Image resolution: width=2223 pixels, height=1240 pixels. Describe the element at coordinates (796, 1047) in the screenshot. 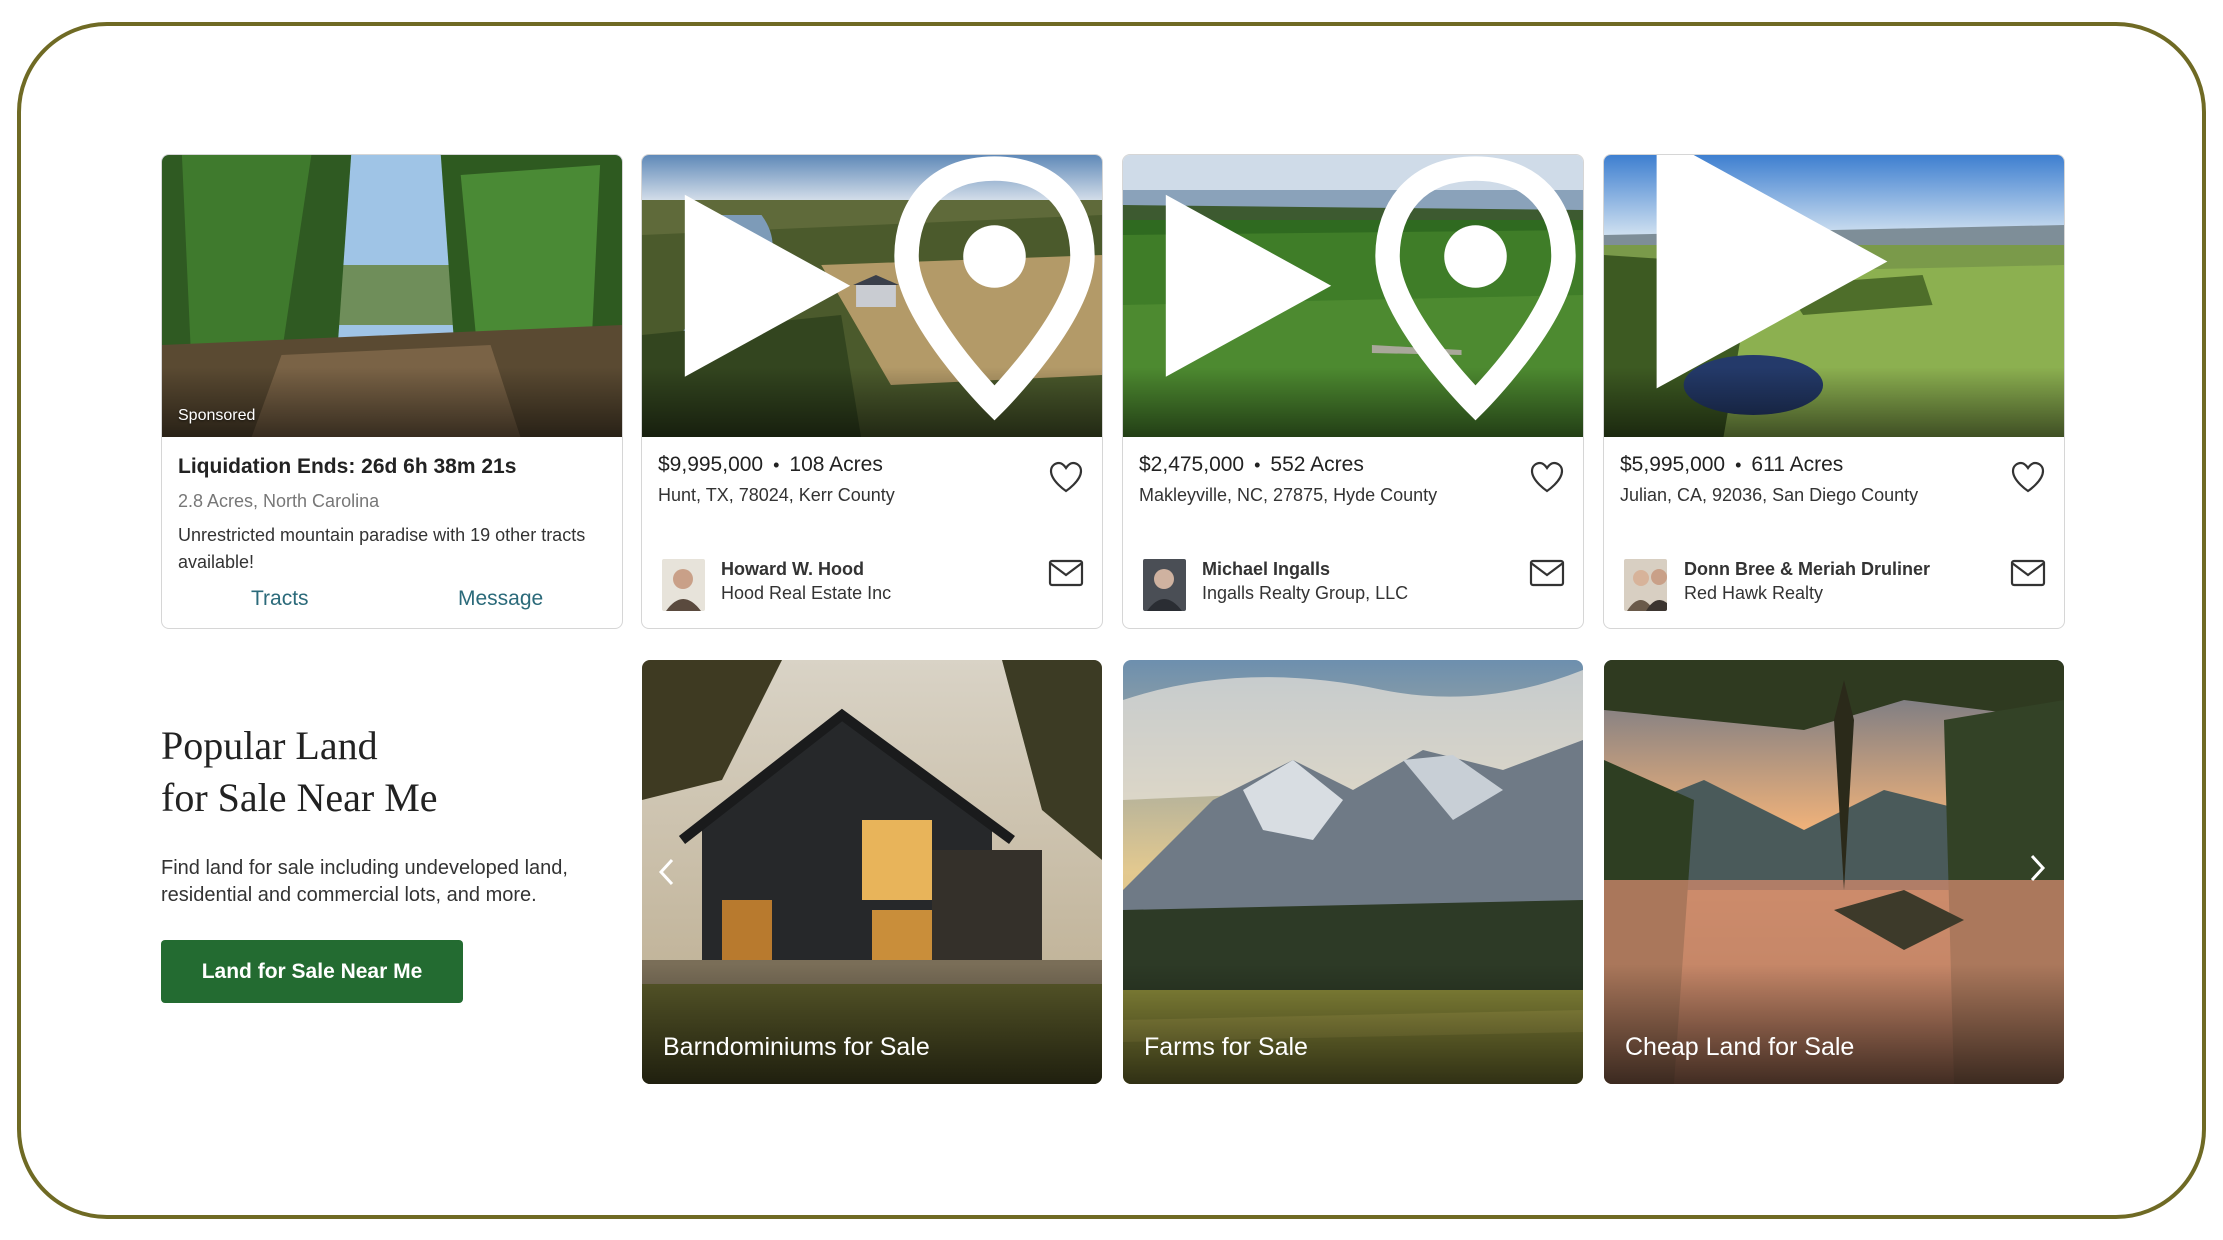

I see `category-label: Barndominiums for Sale` at that location.